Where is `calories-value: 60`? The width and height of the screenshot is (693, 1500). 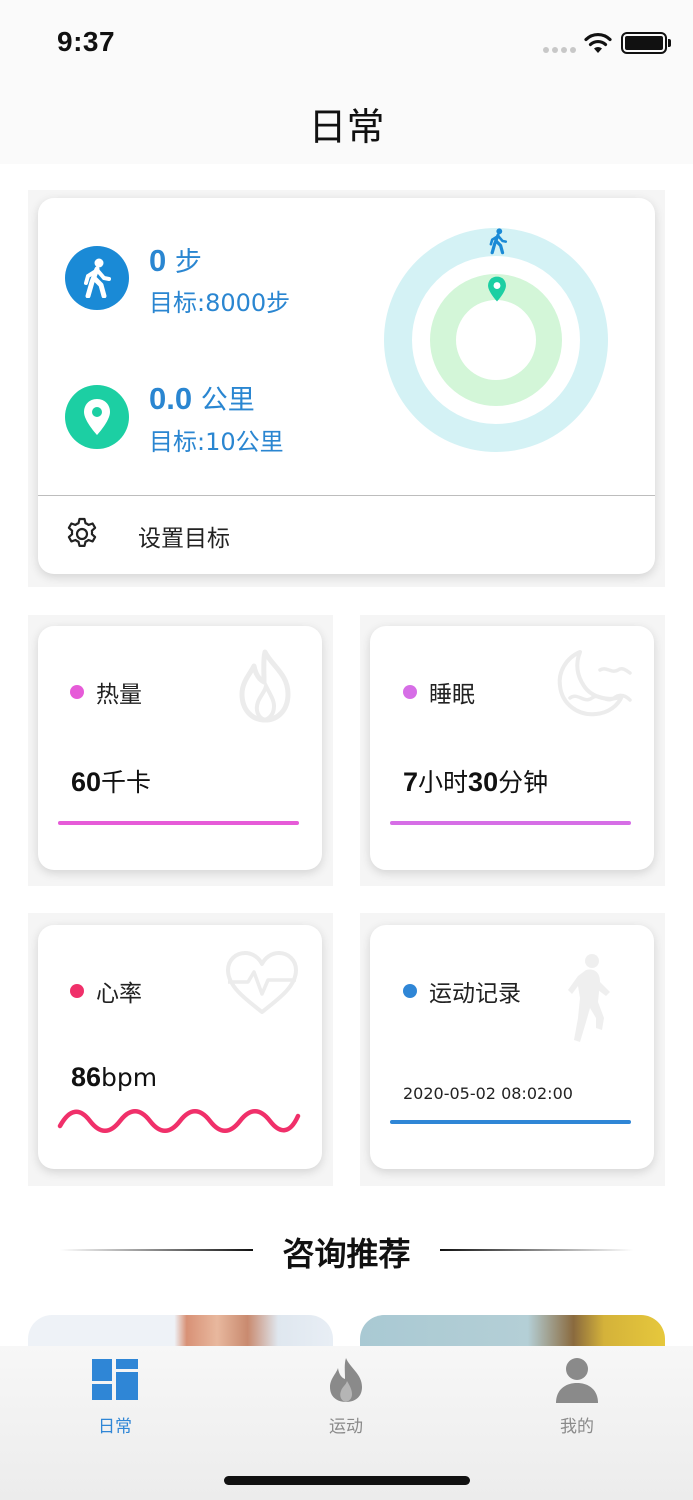 calories-value: 60 is located at coordinates (86, 782).